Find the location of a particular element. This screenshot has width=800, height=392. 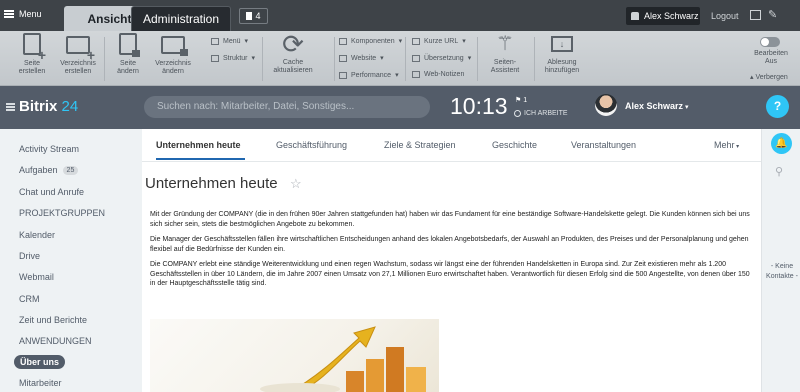

article-image is located at coordinates (294, 355).